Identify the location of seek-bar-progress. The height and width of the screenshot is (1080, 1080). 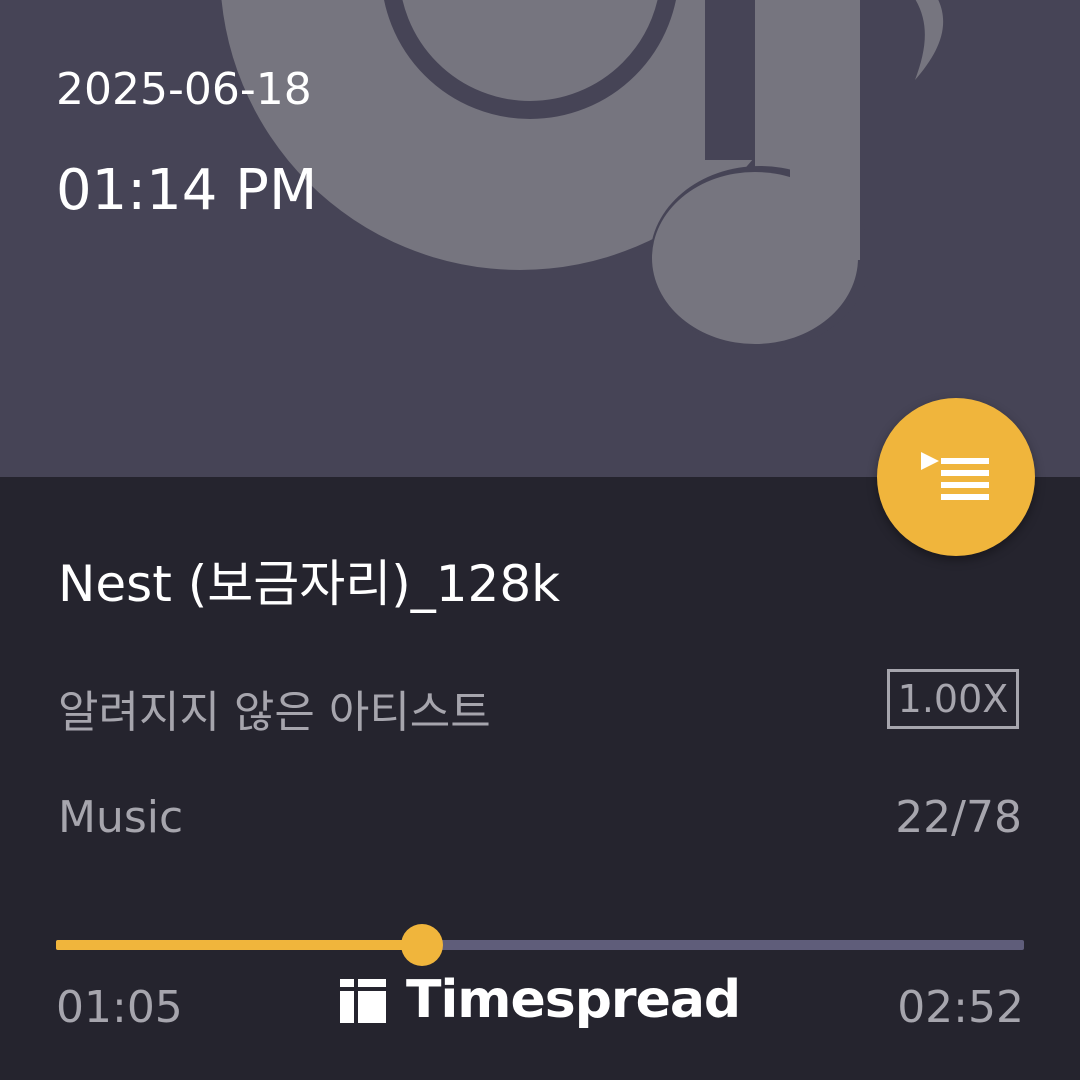
(239, 945).